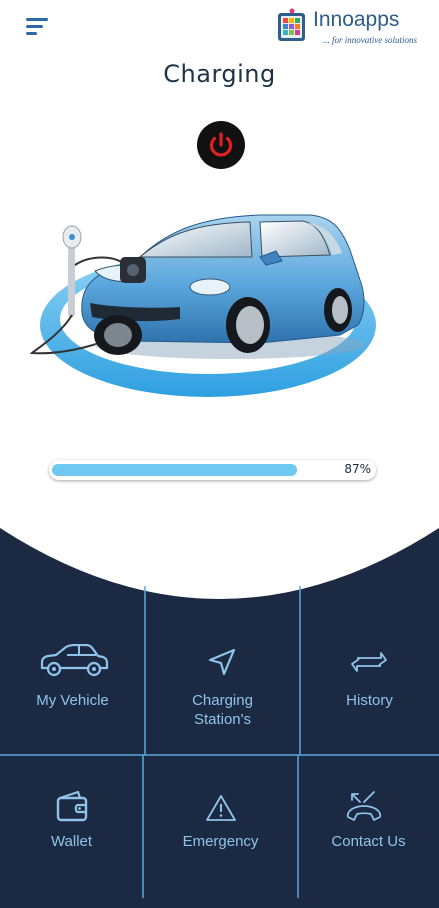 The width and height of the screenshot is (439, 908). I want to click on menu-tile-emergency: Emergency, so click(220, 830).